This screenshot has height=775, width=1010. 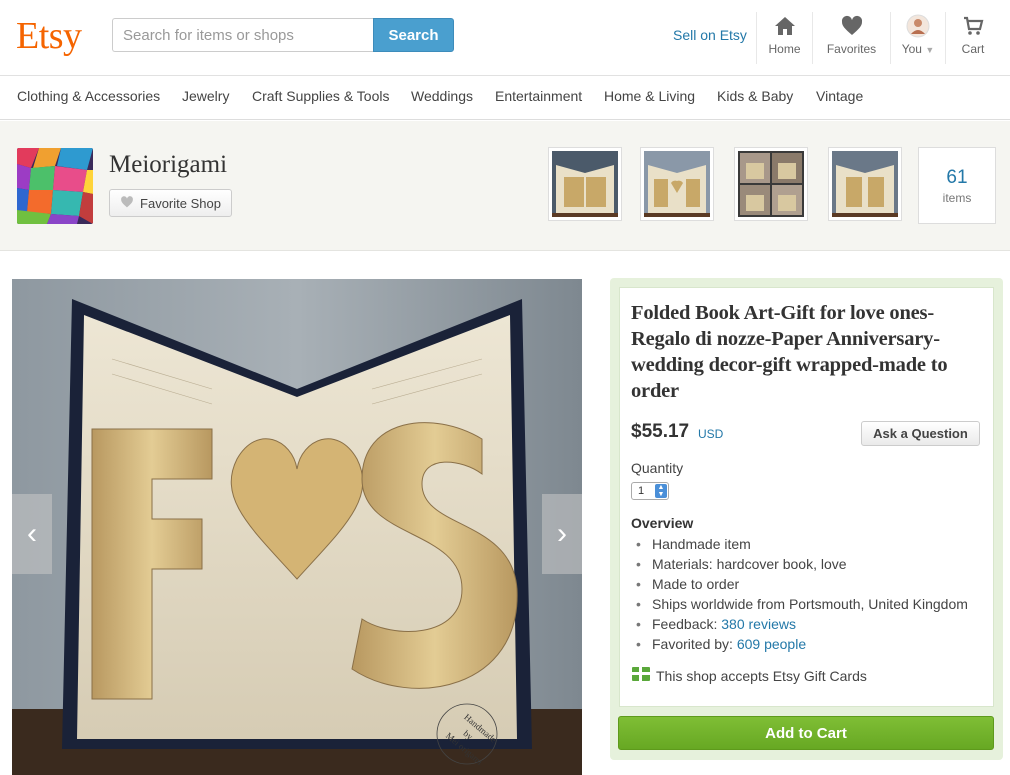 What do you see at coordinates (806, 733) in the screenshot?
I see `add-to-cart-button: Add to Cart` at bounding box center [806, 733].